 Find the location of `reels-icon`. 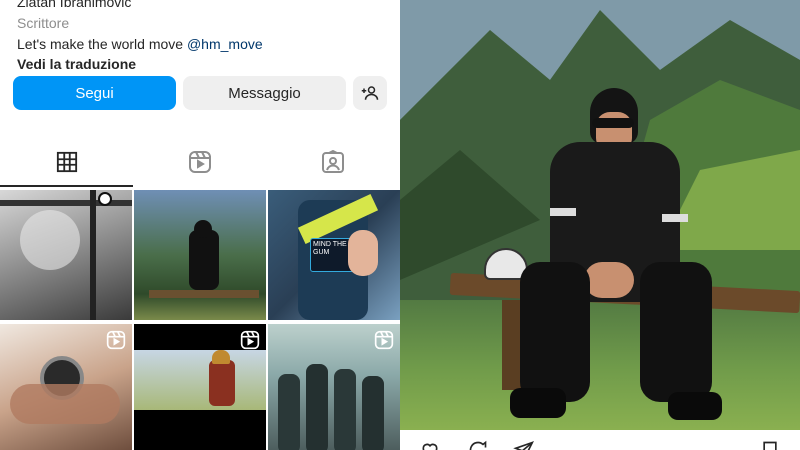

reels-icon is located at coordinates (199, 162).